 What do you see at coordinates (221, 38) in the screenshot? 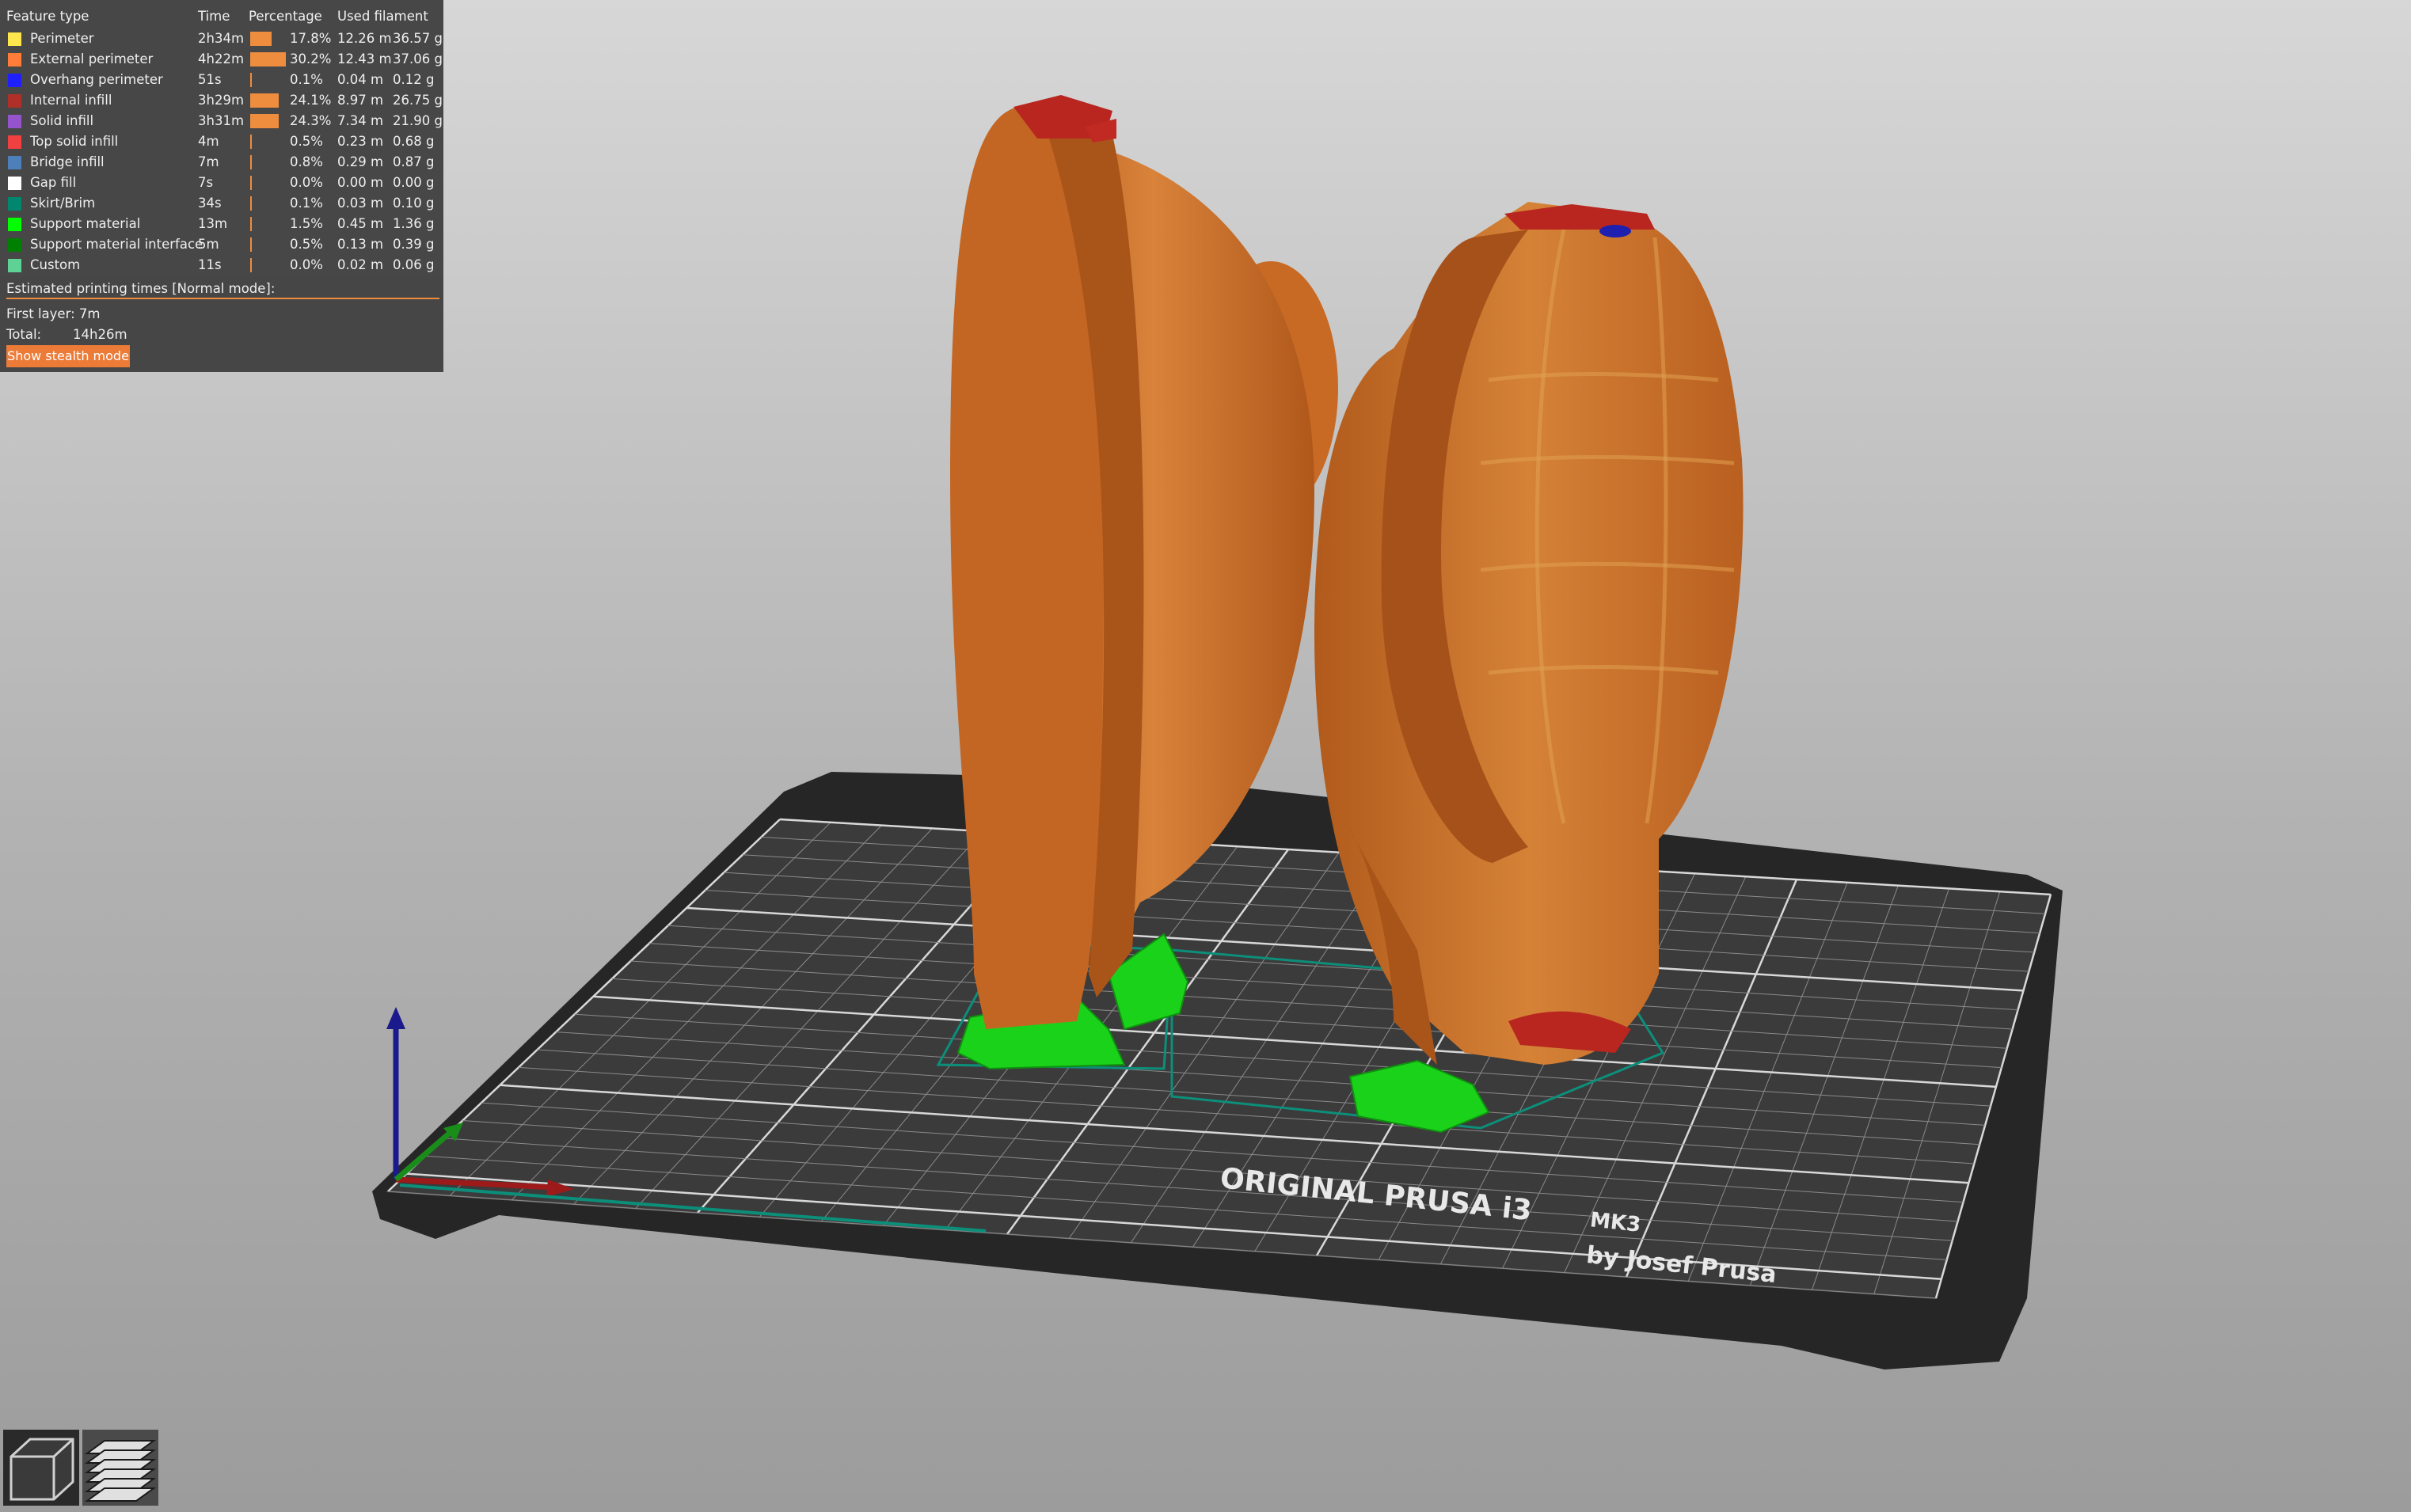
I see `legend-row: Perimeter 2h34m 17.8% 12.26 m 36.57 g` at bounding box center [221, 38].